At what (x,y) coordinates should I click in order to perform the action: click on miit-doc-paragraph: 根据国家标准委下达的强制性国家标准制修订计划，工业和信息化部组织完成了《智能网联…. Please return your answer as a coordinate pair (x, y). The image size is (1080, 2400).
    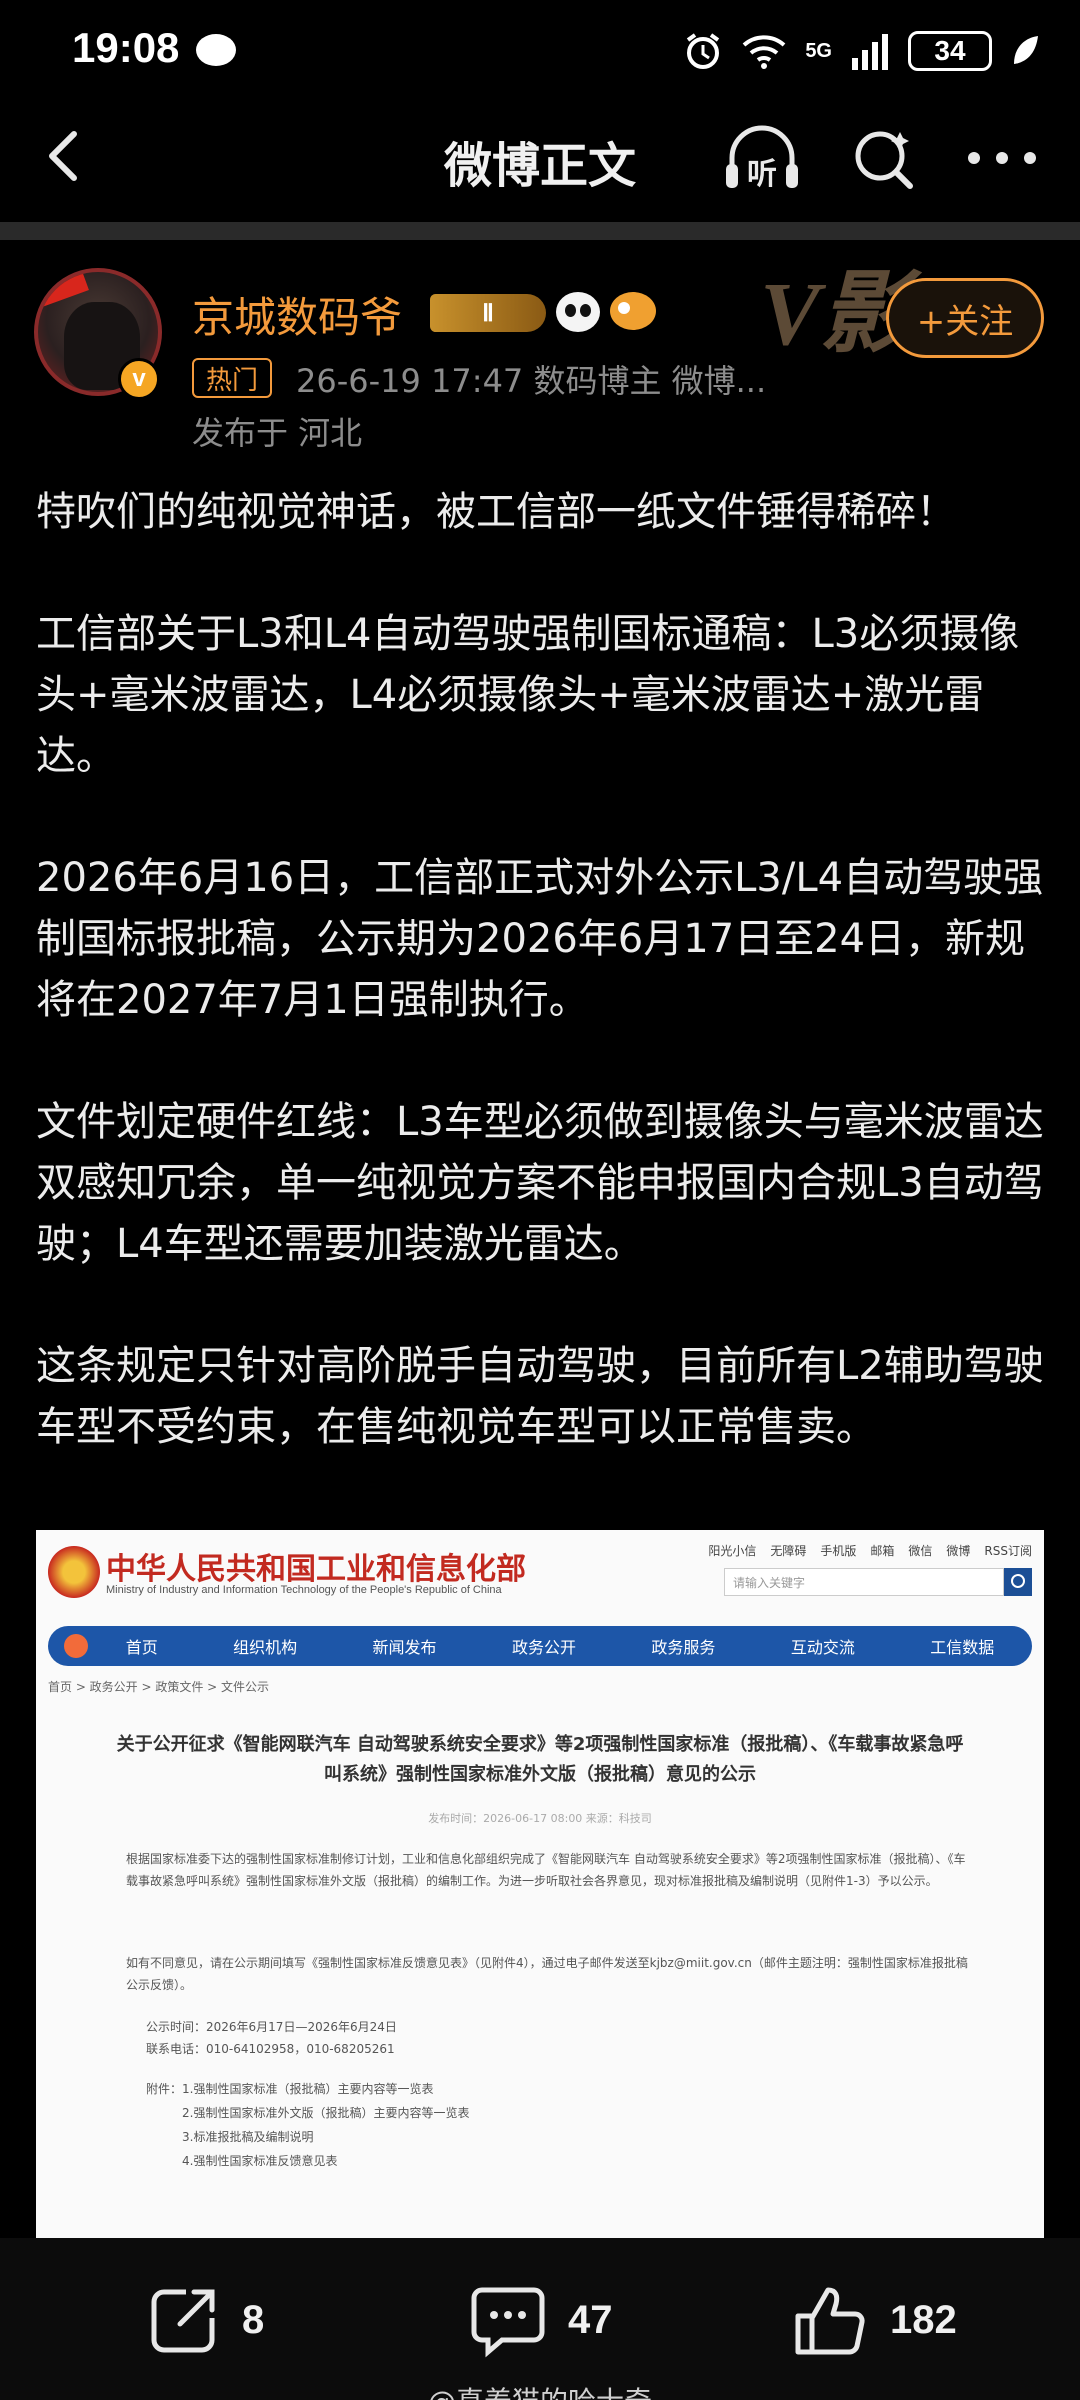
    Looking at the image, I should click on (546, 1870).